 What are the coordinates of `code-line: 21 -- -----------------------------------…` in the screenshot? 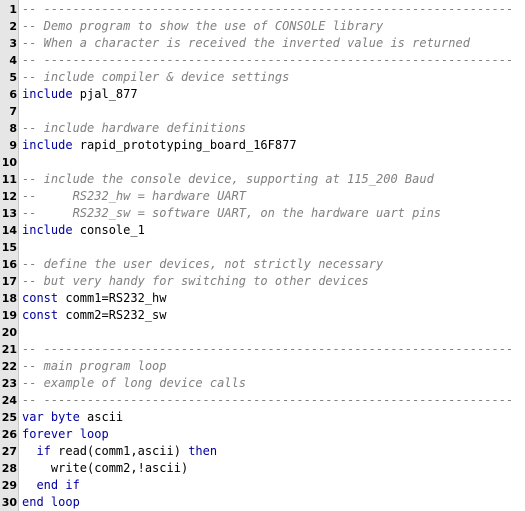 It's located at (262, 349).